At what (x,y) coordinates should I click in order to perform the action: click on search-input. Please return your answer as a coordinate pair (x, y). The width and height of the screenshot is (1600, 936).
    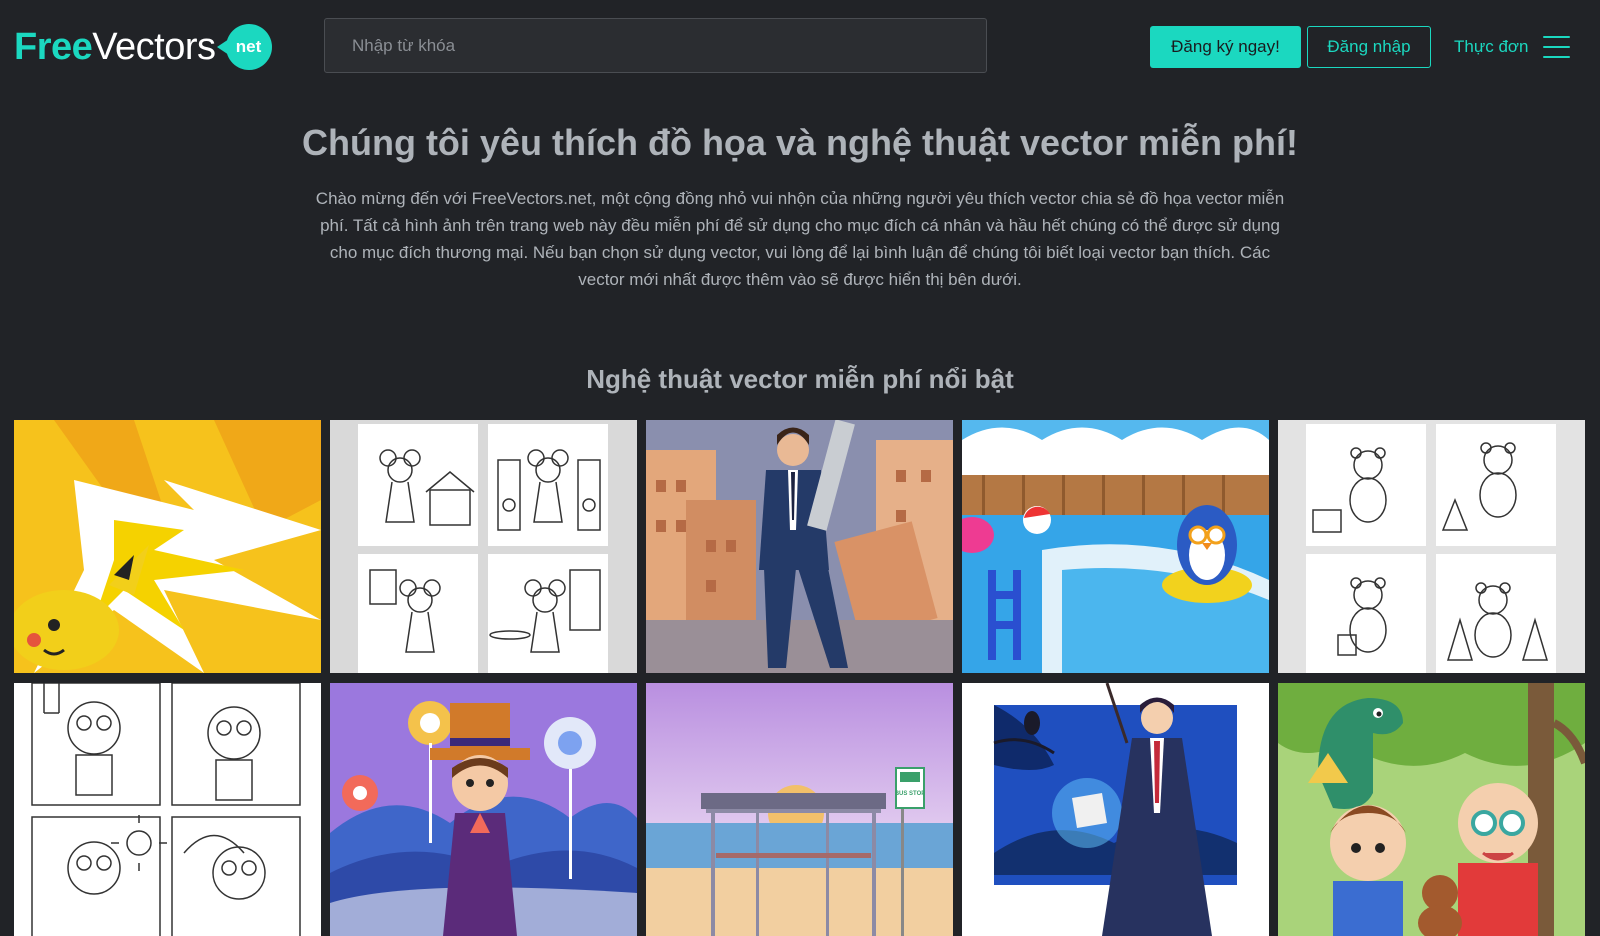
    Looking at the image, I should click on (655, 45).